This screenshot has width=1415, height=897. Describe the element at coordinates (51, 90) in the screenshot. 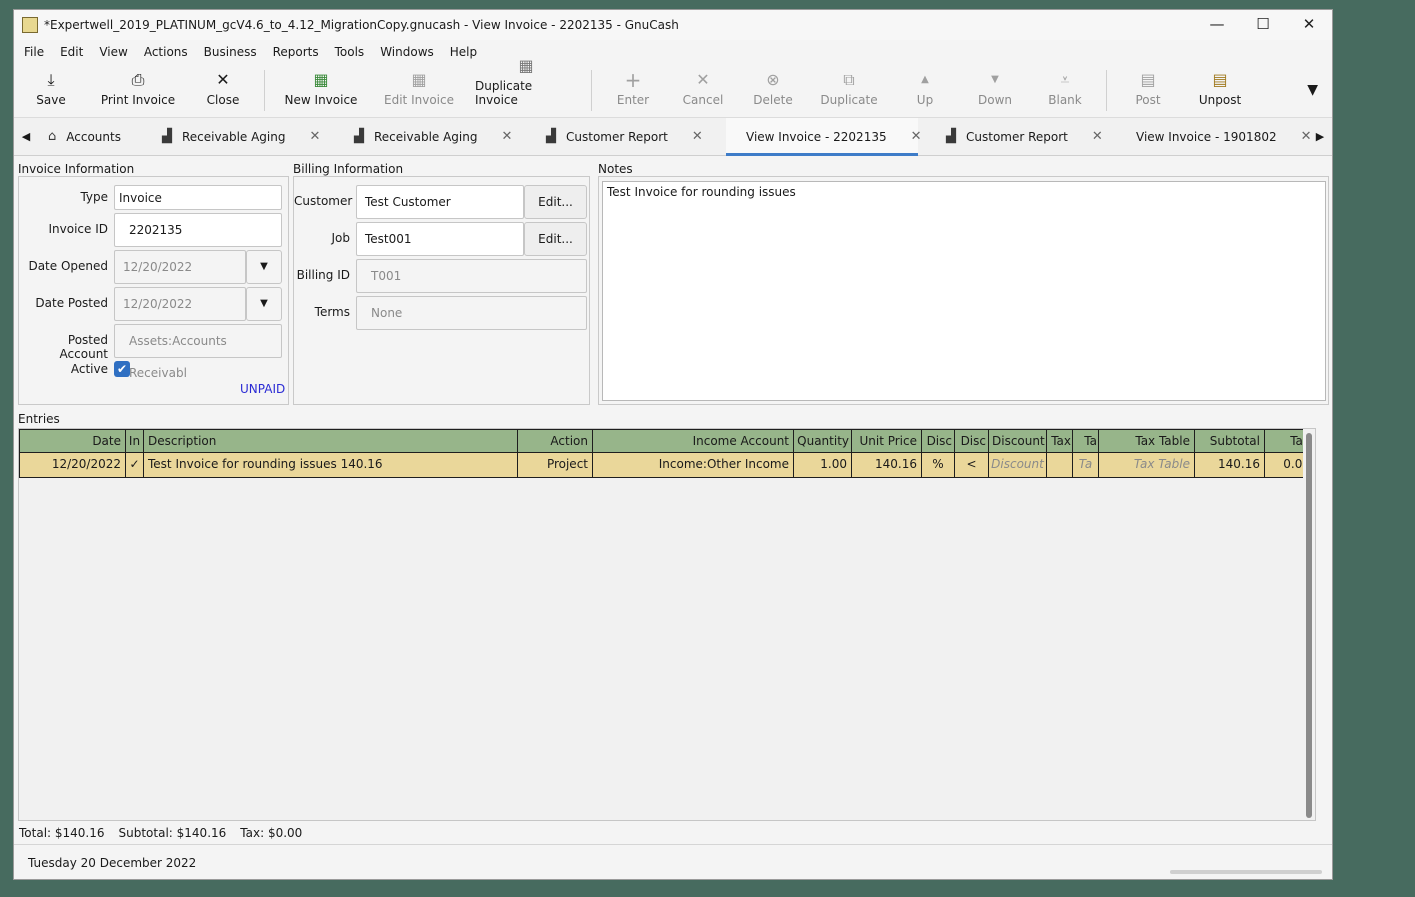

I see `save-button: ⤓ Save` at that location.